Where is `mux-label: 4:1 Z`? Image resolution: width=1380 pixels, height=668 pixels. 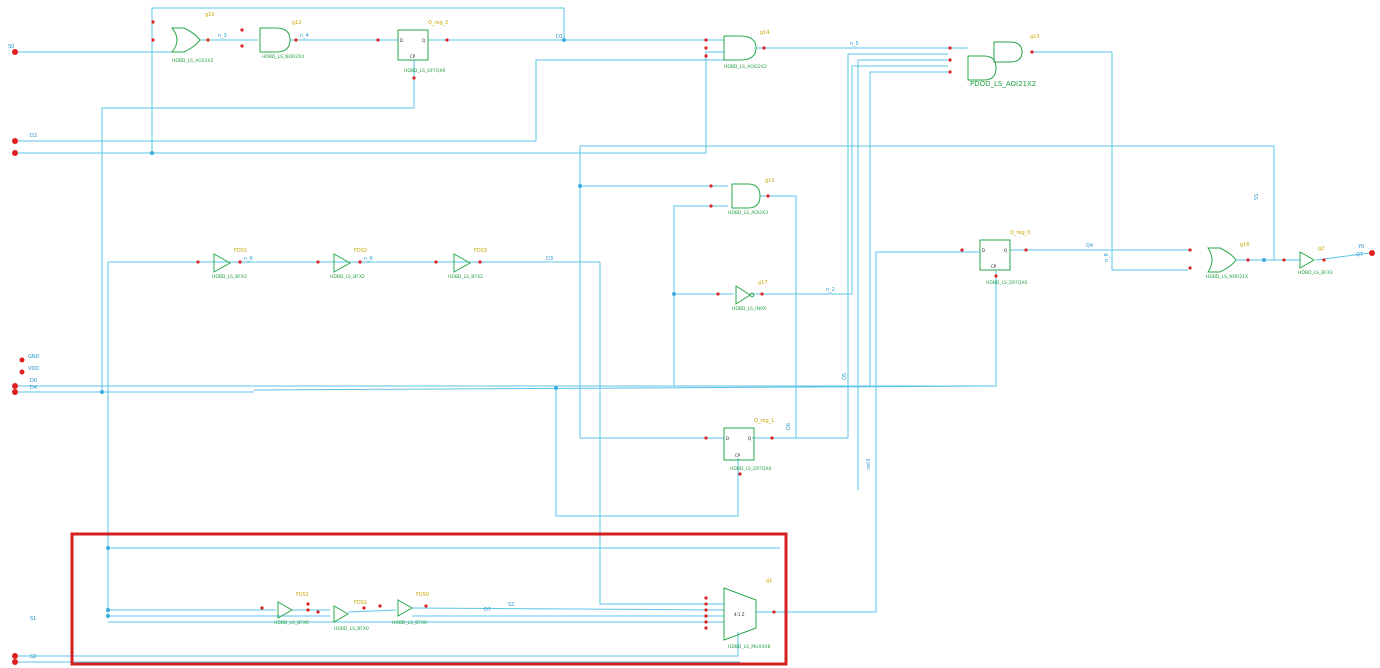 mux-label: 4:1 Z is located at coordinates (739, 614).